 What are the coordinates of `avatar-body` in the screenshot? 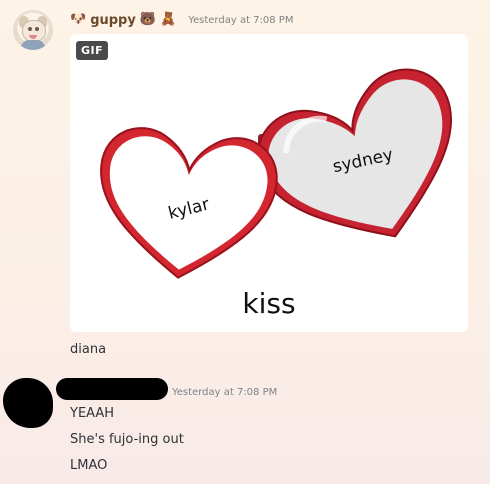 It's located at (33, 45).